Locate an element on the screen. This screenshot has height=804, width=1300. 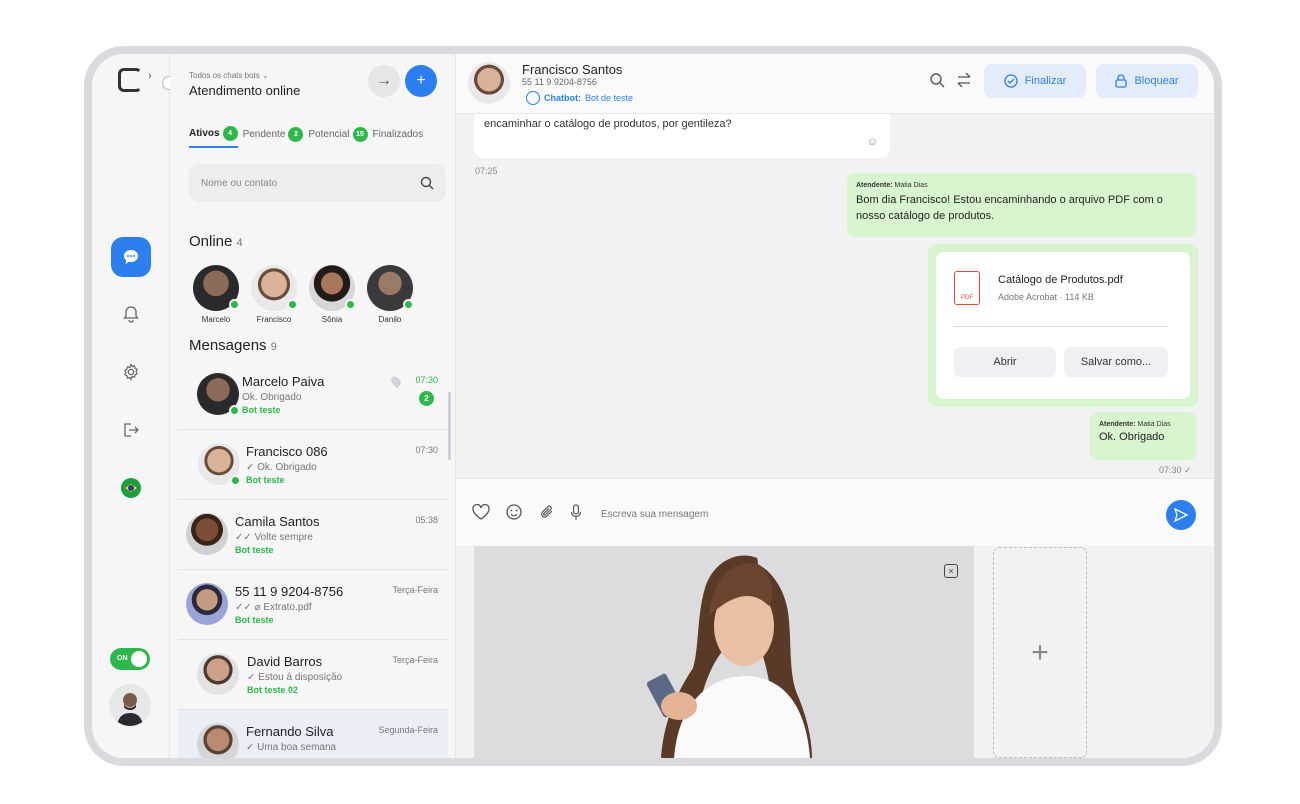
logo-icon is located at coordinates (130, 80).